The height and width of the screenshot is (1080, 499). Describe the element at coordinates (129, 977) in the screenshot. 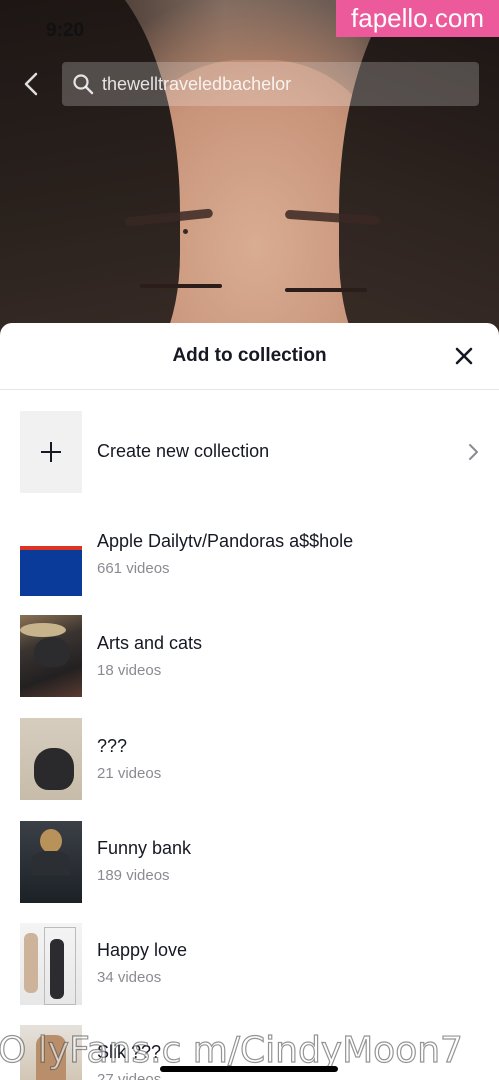

I see `collection-count: 34 videos` at that location.